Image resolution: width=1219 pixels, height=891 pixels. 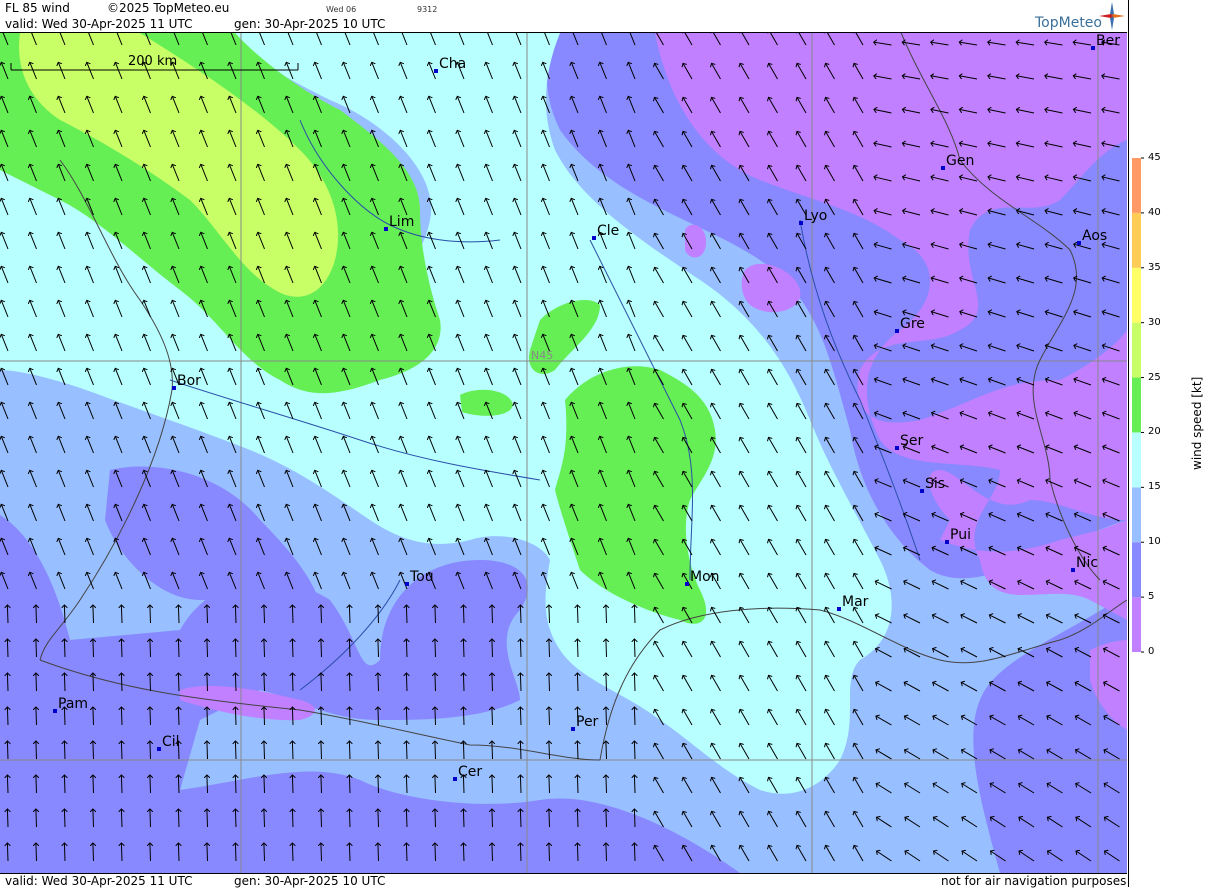 What do you see at coordinates (436, 71) in the screenshot?
I see `city-marker-cha` at bounding box center [436, 71].